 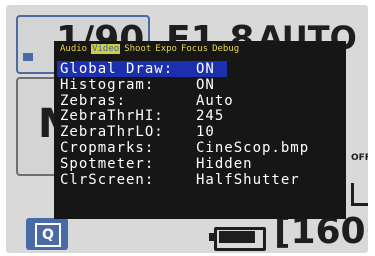 I want to click on quick-menu-label: Q, so click(x=48, y=235).